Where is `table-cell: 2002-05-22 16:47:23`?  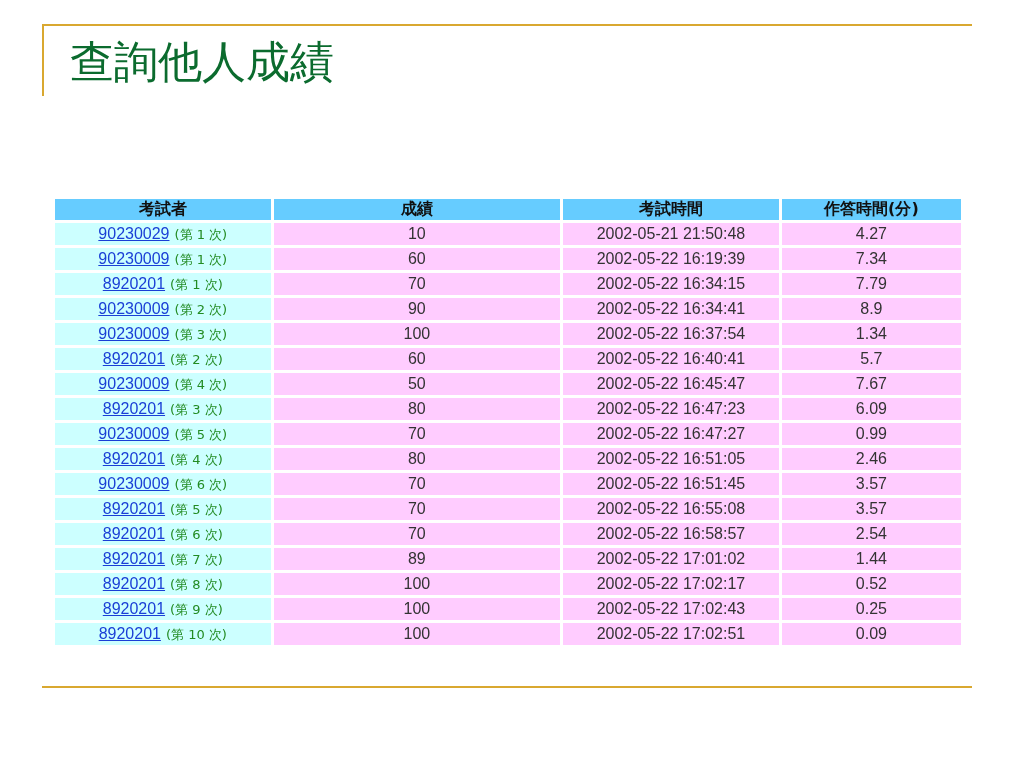
table-cell: 2002-05-22 16:47:23 is located at coordinates (671, 409).